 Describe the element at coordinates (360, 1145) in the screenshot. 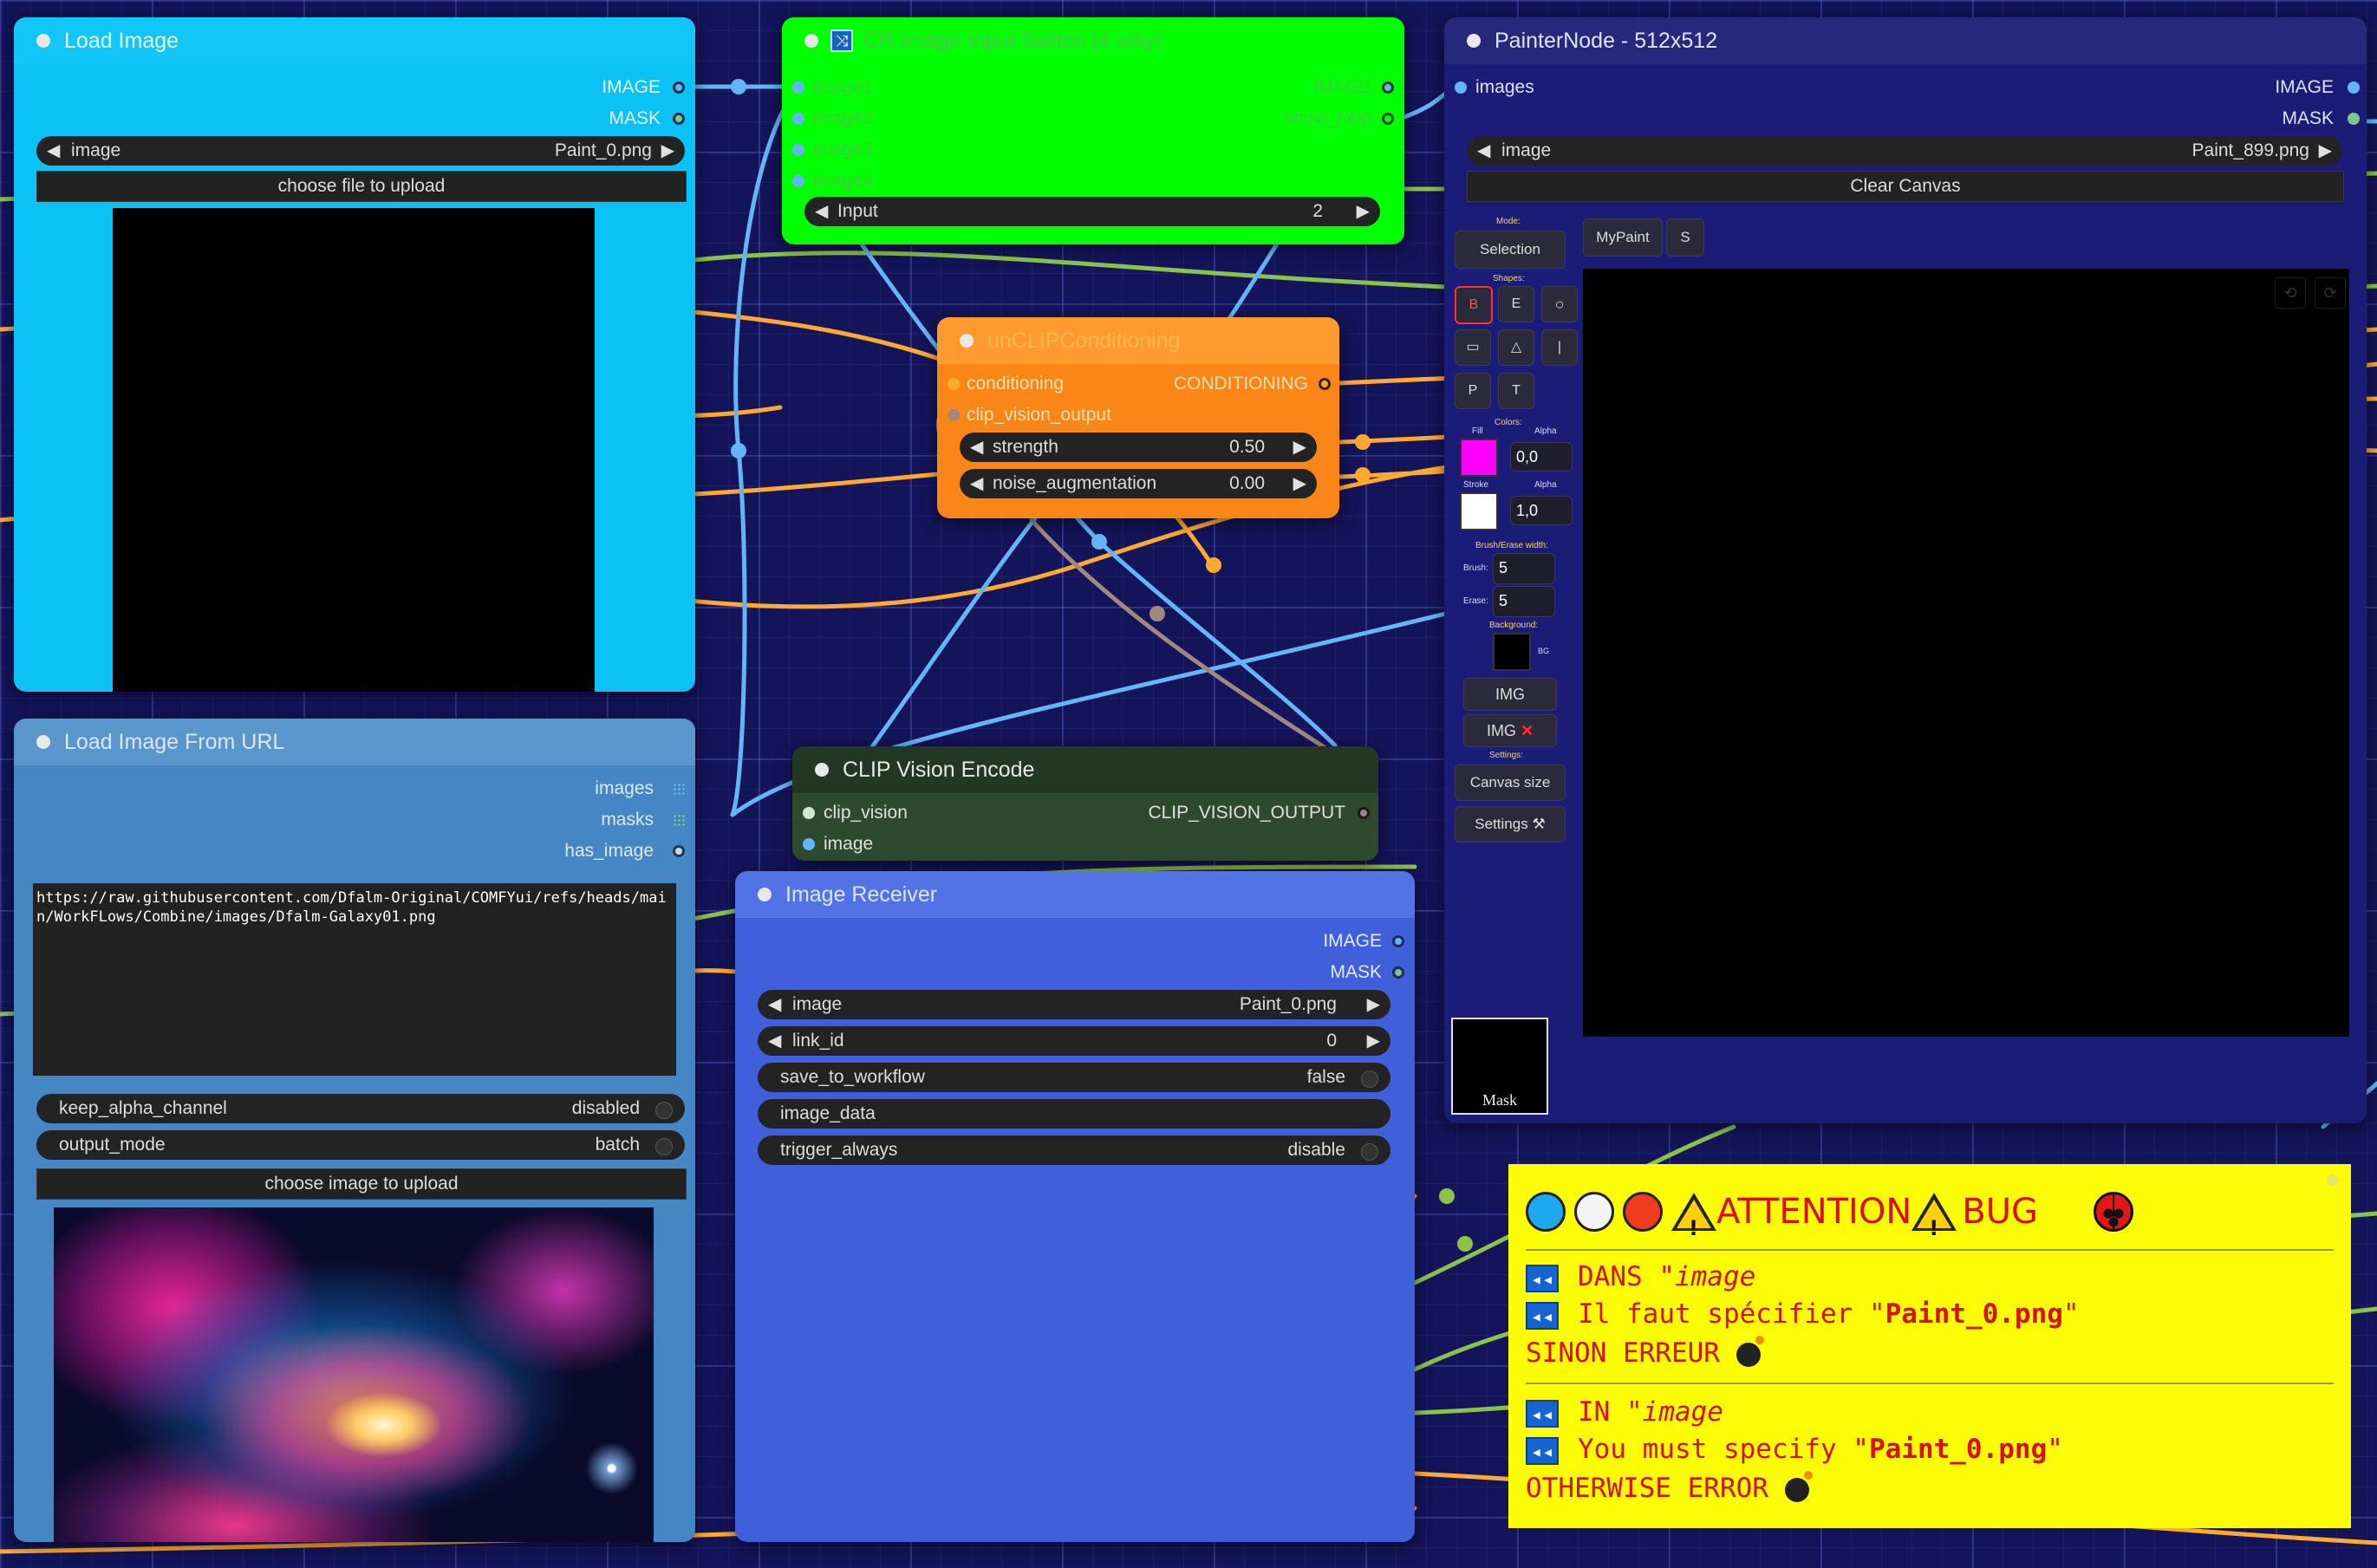

I see `output-mode-toggle: output_mode batch` at that location.